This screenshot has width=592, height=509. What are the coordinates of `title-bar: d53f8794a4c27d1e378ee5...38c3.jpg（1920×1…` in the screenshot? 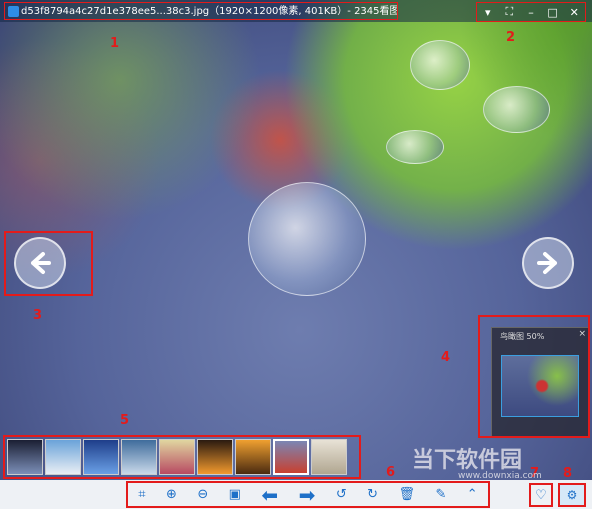 It's located at (296, 11).